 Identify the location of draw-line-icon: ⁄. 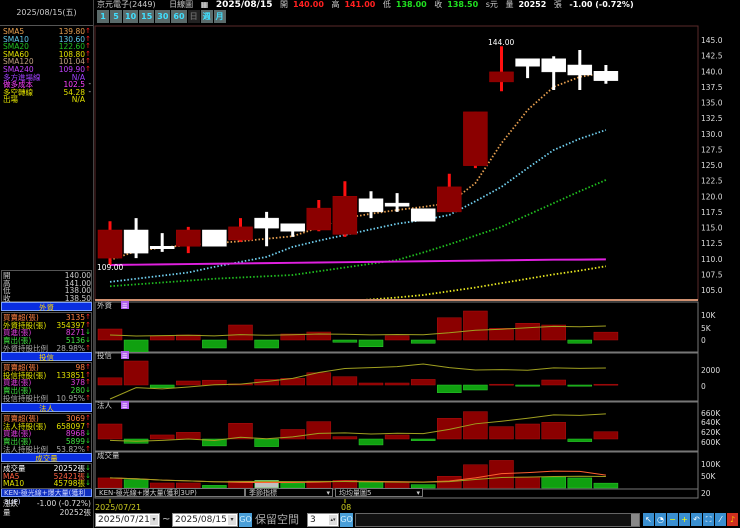
(720, 519).